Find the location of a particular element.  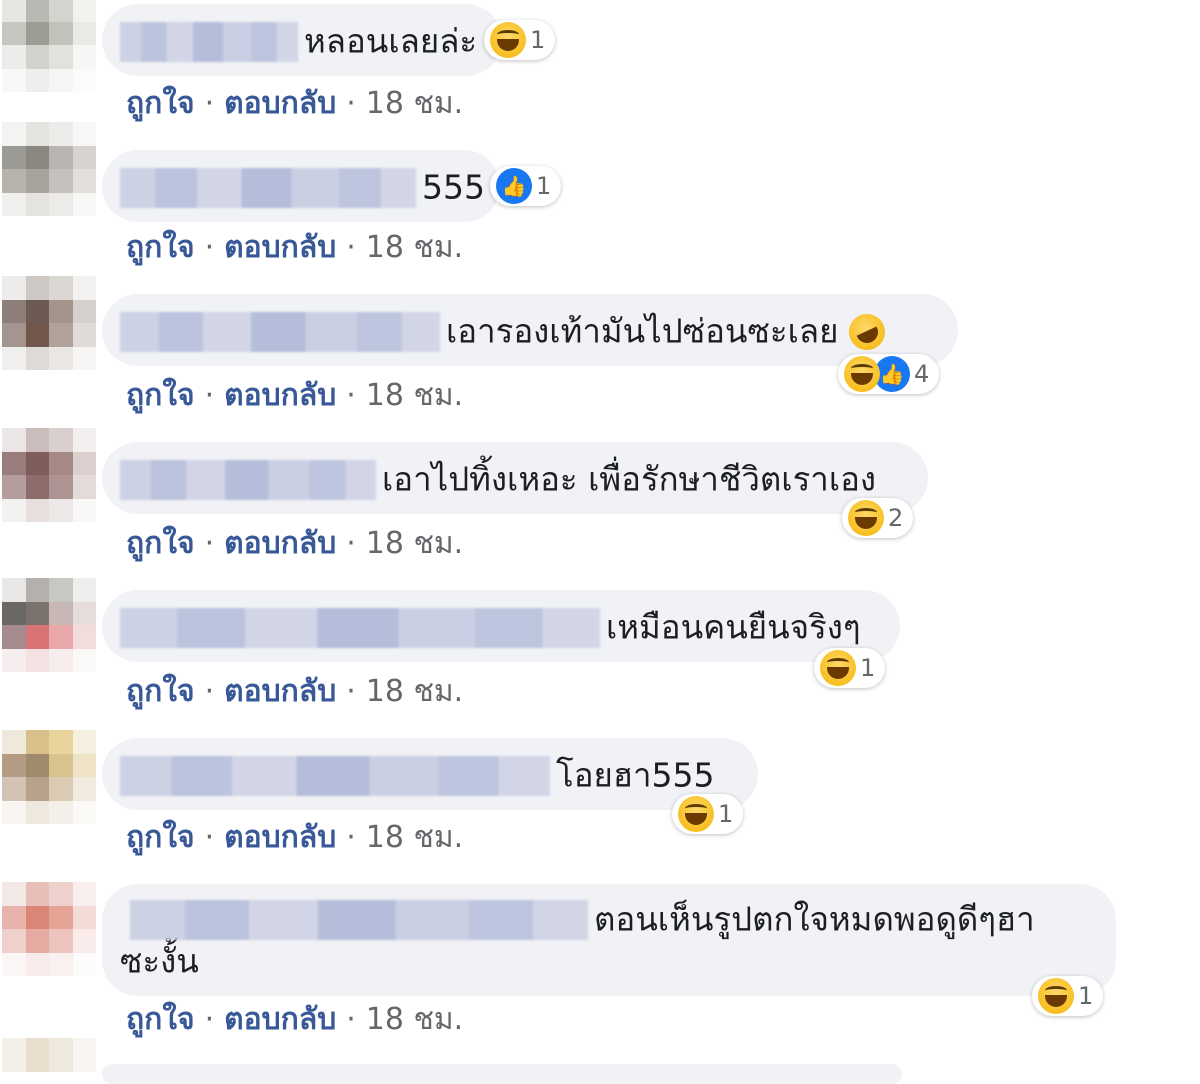

comment-text: 555 is located at coordinates (453, 187).